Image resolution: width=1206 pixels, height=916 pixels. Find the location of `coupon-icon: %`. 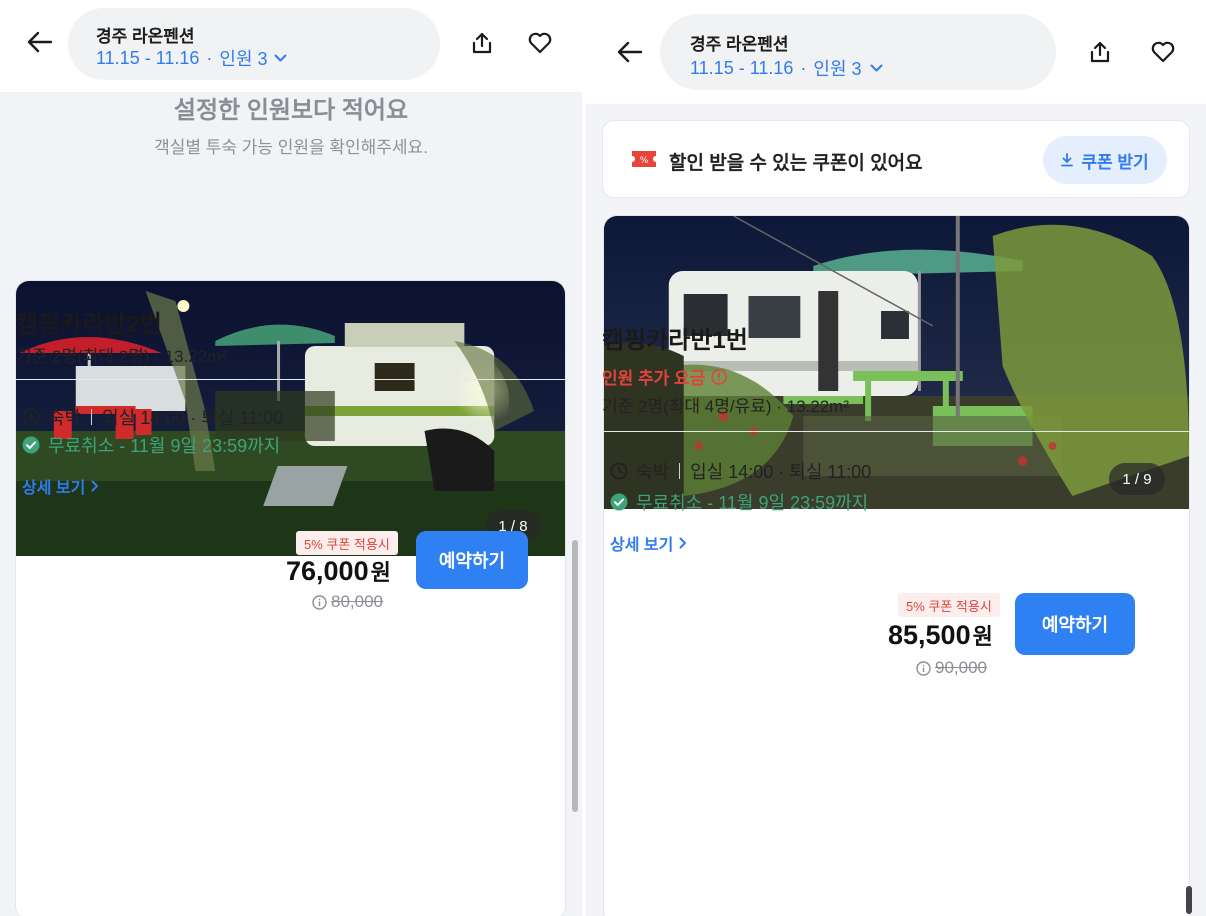

coupon-icon: % is located at coordinates (644, 159).